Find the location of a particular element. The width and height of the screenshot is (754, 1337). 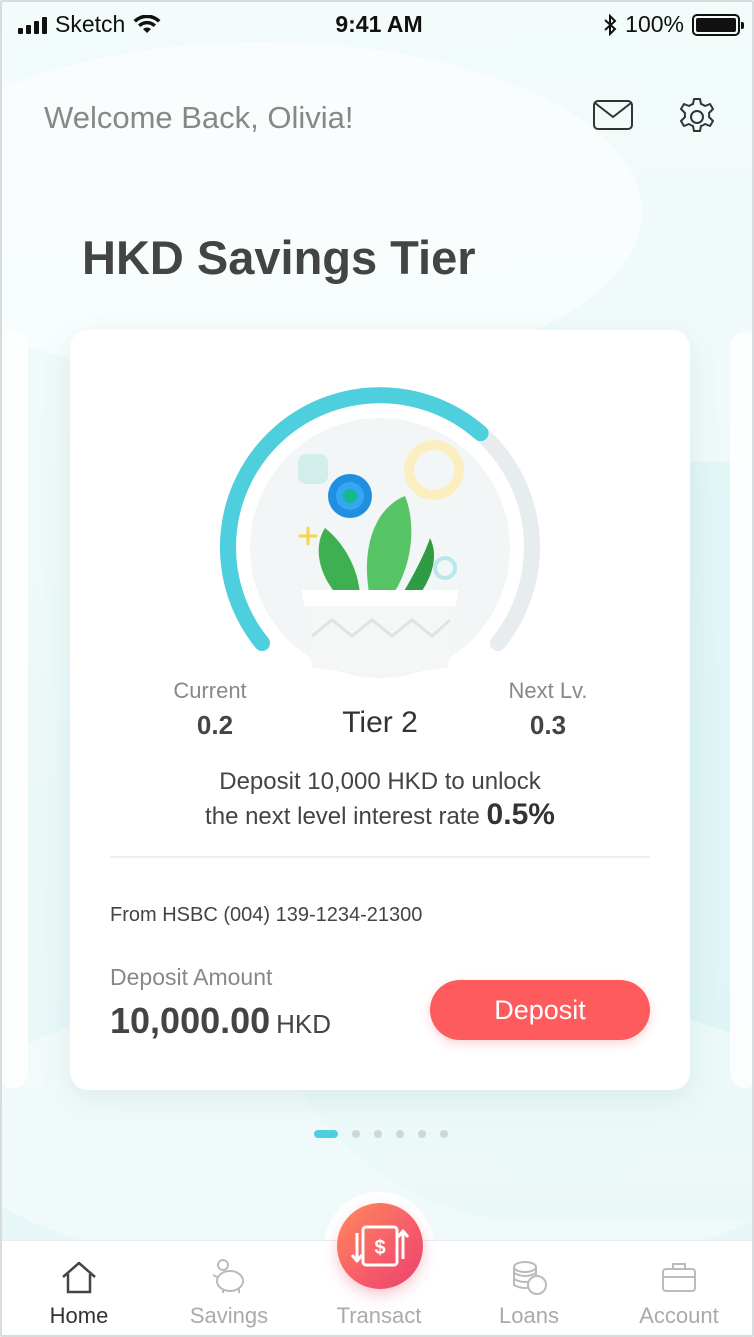

next-interest-rate: 0.5% is located at coordinates (520, 814).